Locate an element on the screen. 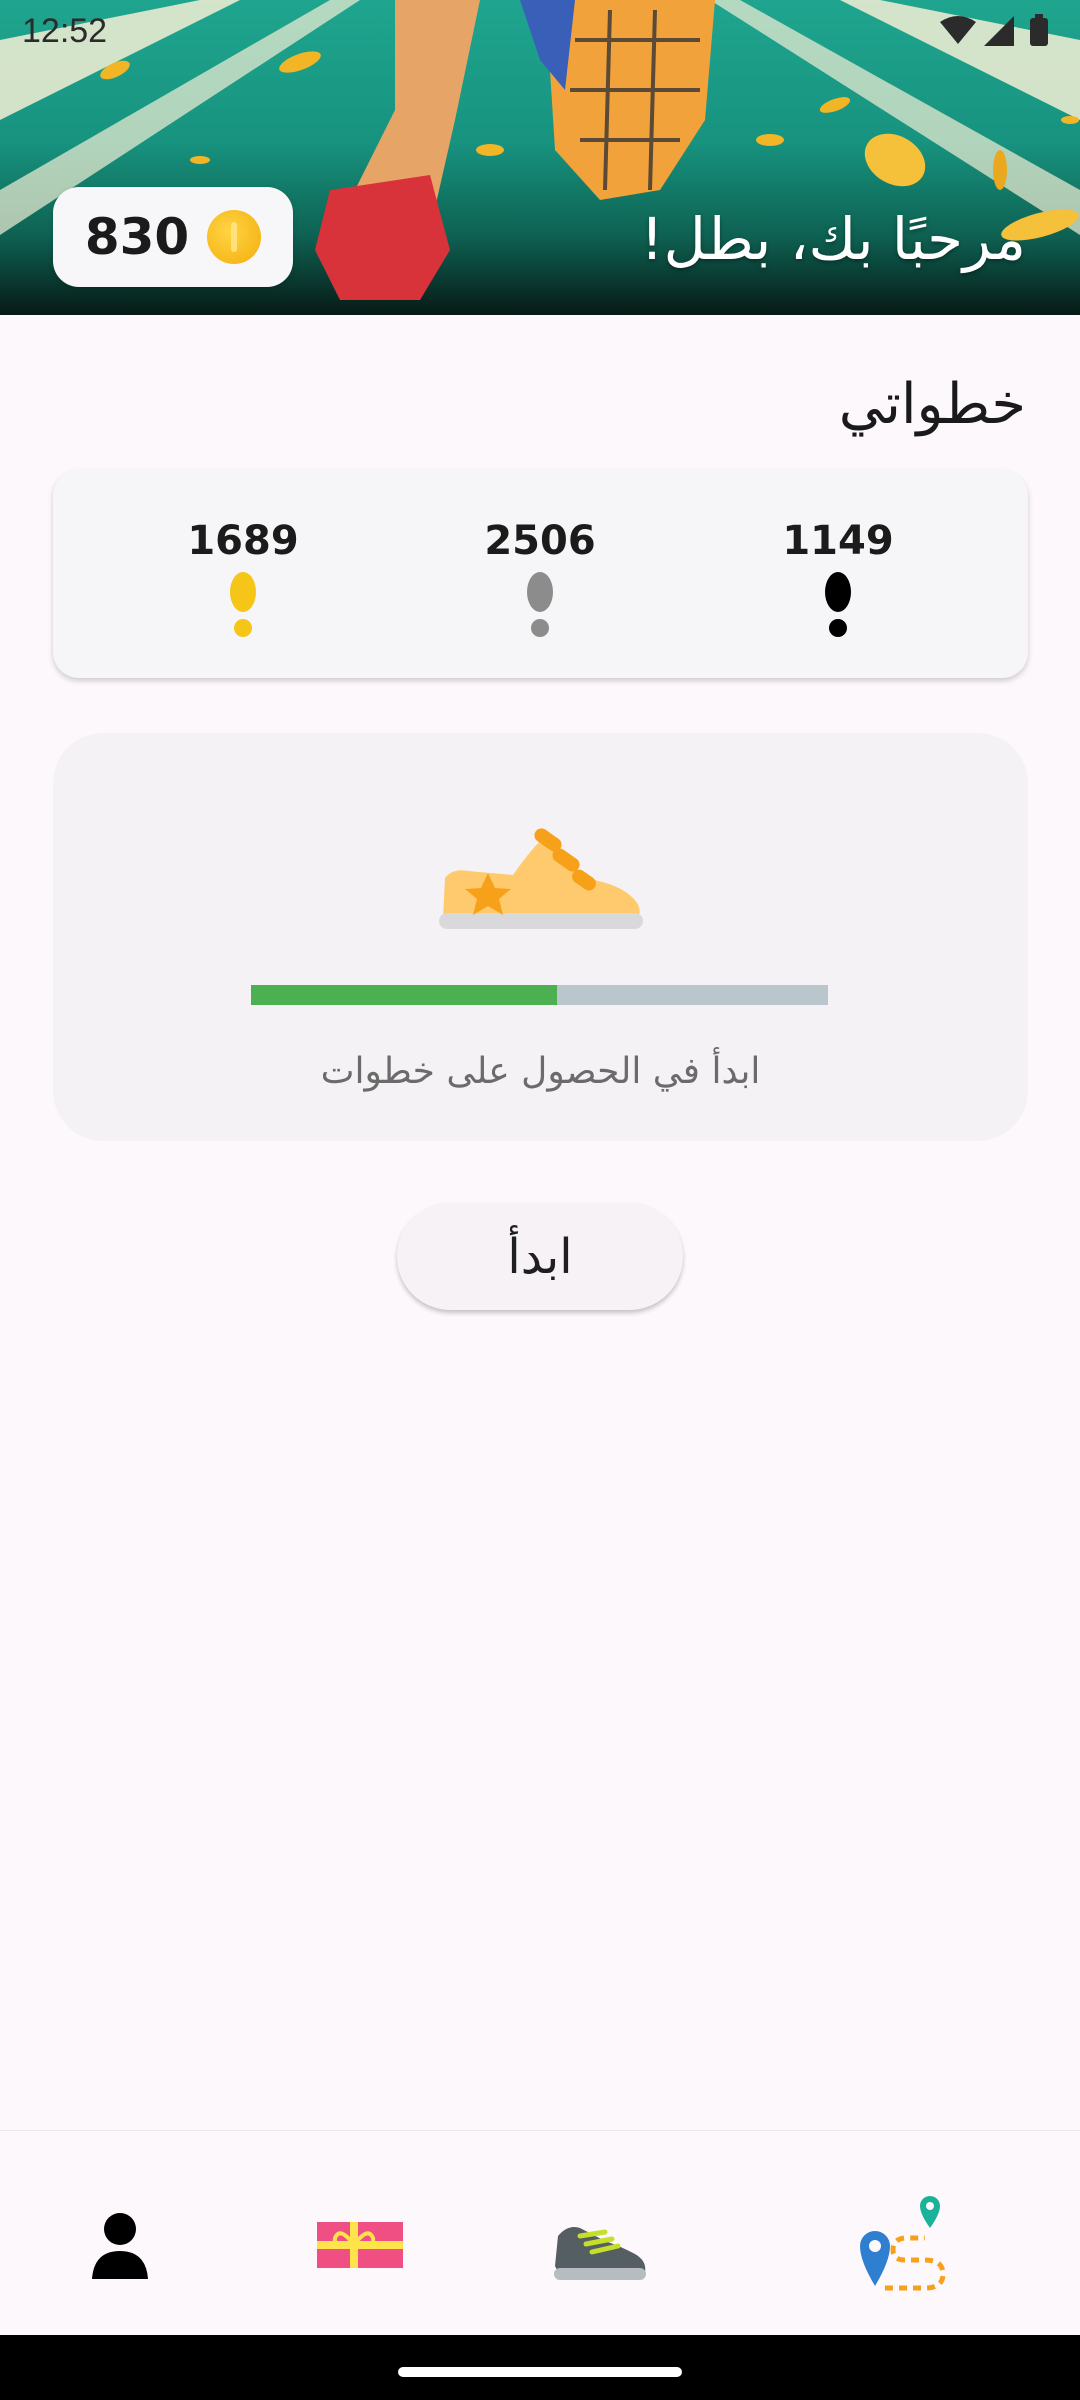 Image resolution: width=1080 pixels, height=2400 pixels. step-count-value: 2506 is located at coordinates (540, 541).